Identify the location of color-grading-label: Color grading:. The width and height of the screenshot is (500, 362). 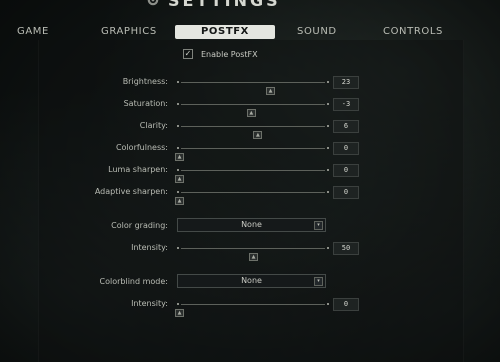
(139, 225).